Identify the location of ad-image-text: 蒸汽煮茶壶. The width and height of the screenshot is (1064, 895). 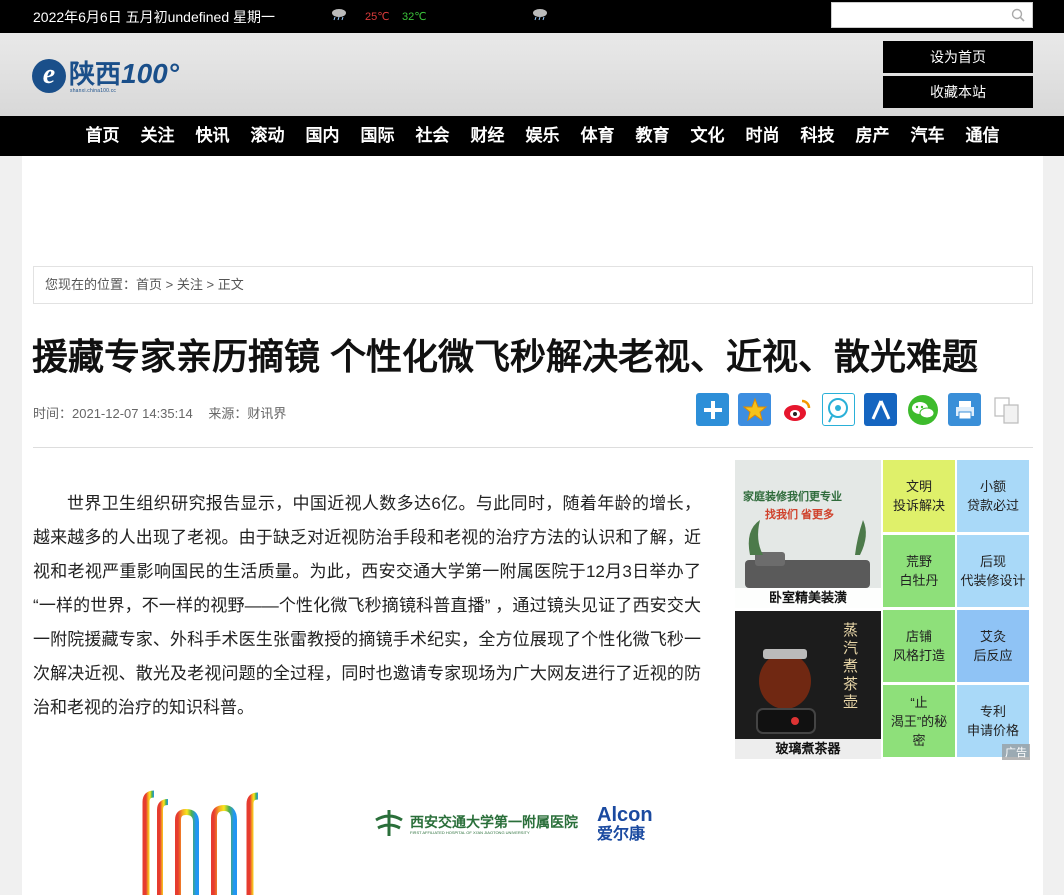
(851, 666).